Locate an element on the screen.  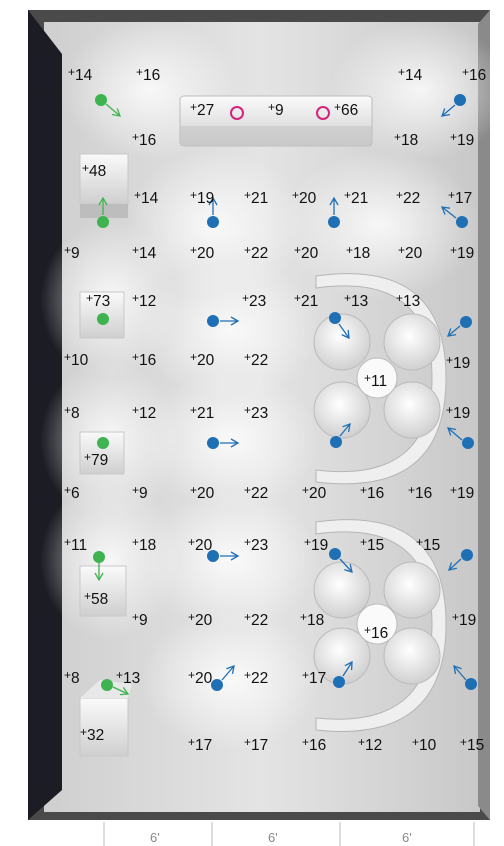
scale-bar: 6' 6' 6' is located at coordinates (289, 834).